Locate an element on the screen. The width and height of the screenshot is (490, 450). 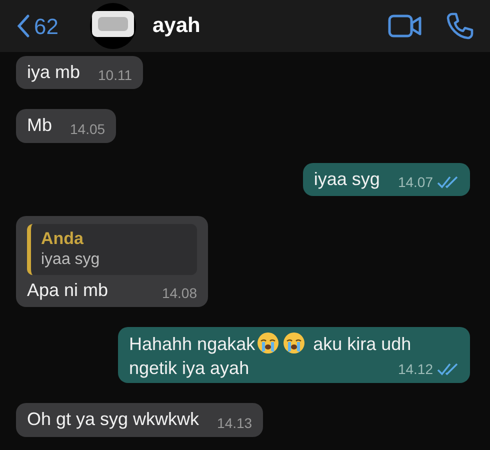
message-text: ngetik iya ayah is located at coordinates (189, 368).